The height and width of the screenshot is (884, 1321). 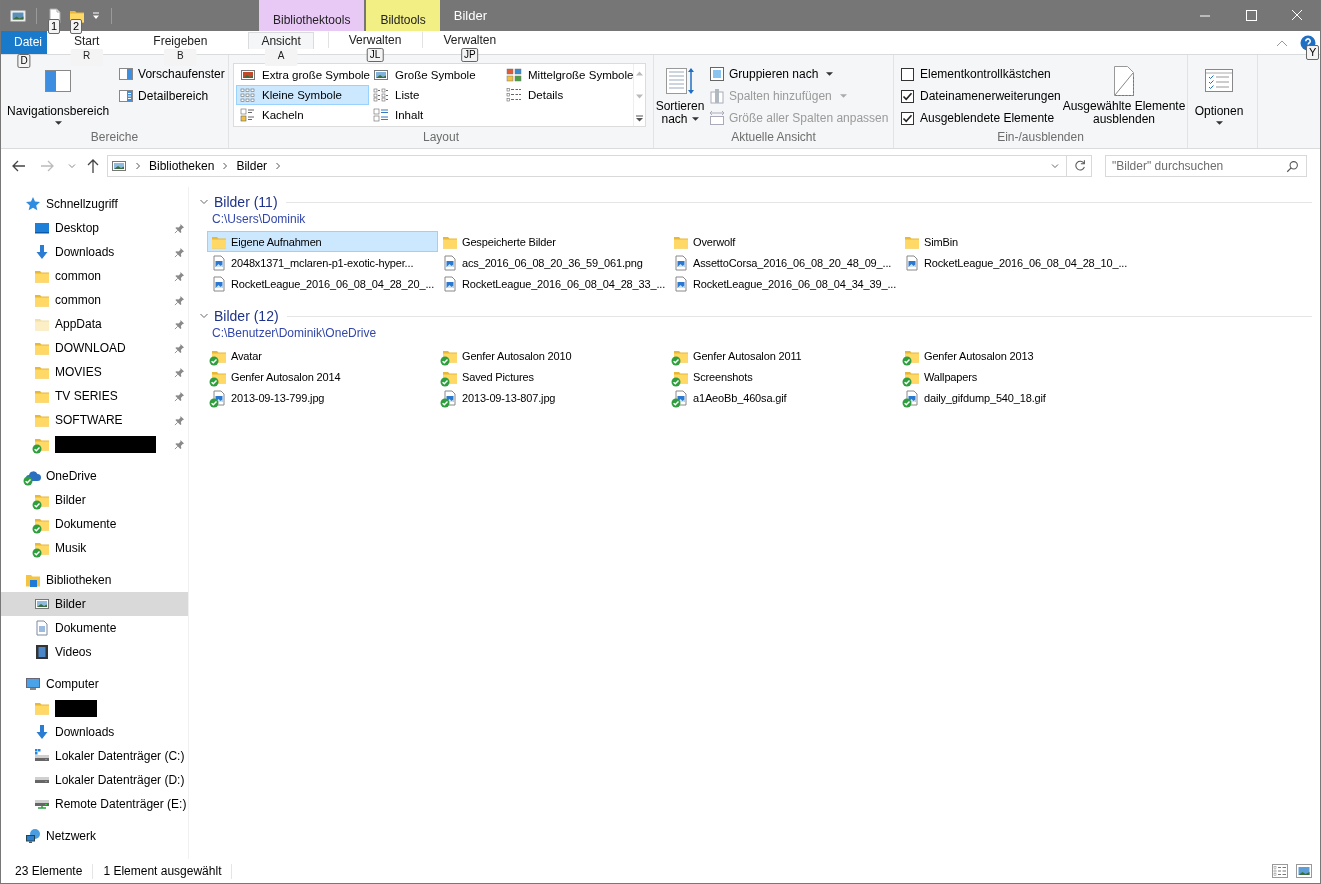 I want to click on file-item: Genfer Autosalon 2014, so click(x=322, y=376).